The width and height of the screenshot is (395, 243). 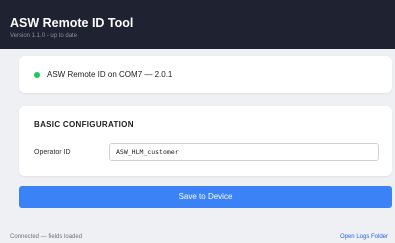 I want to click on operator-id-input, so click(x=244, y=152).